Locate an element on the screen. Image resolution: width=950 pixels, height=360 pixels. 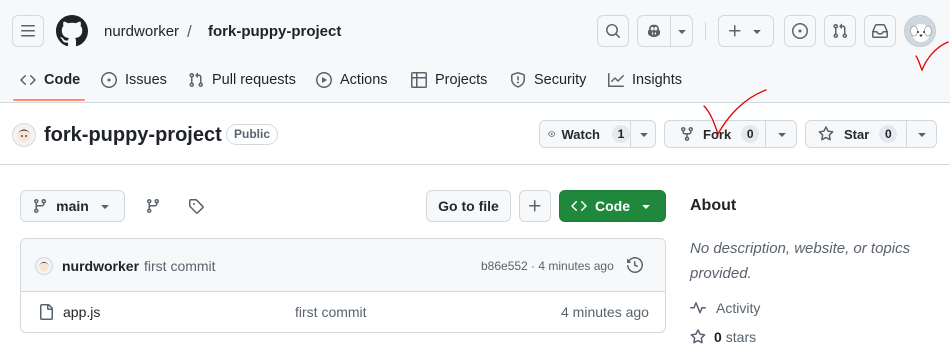
fork-dropdown is located at coordinates (781, 134).